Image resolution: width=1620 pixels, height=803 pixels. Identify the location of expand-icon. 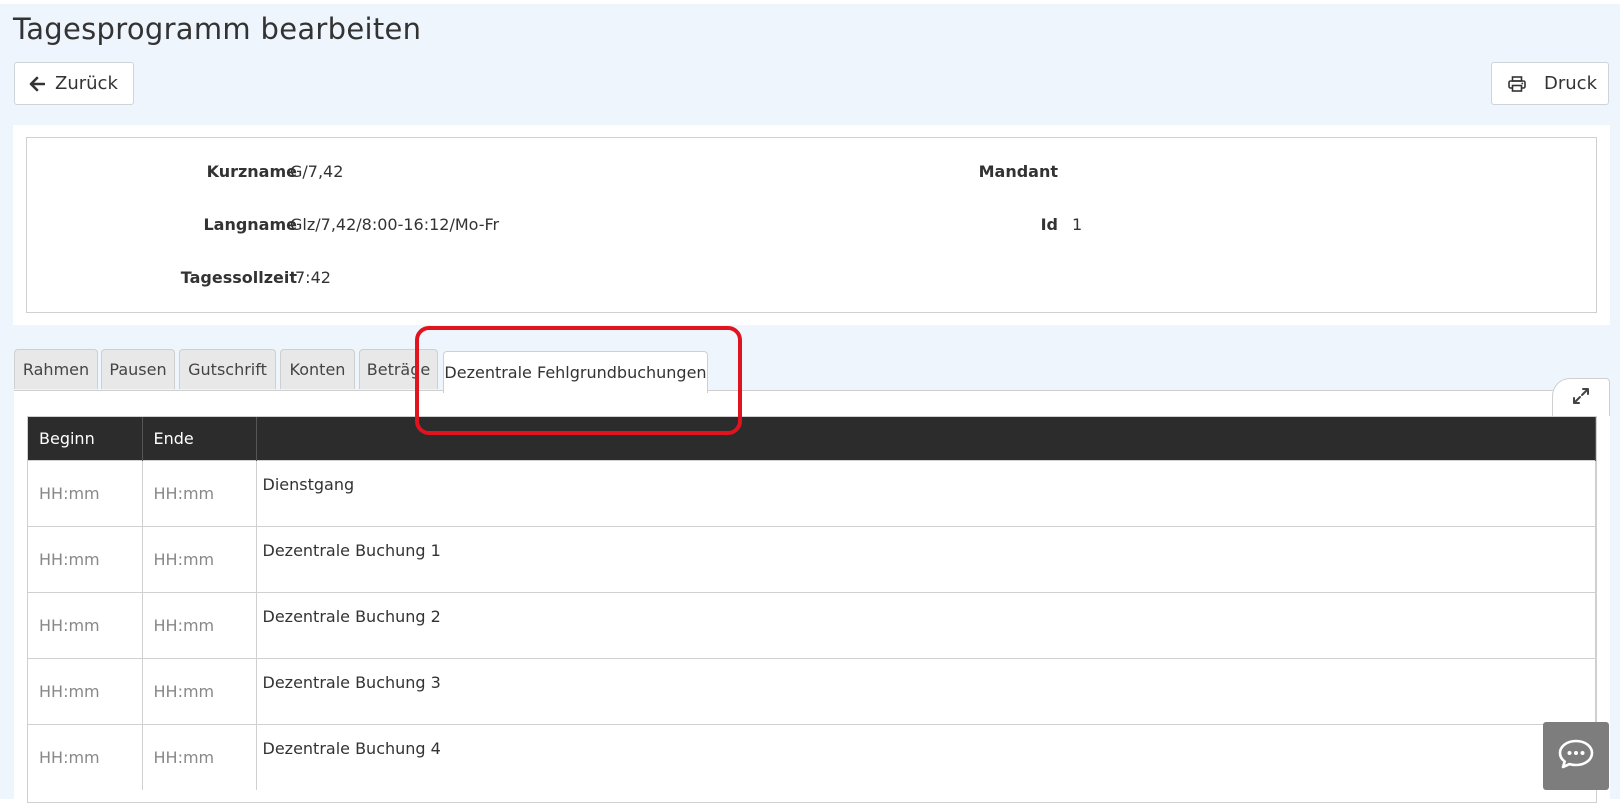
(1581, 398).